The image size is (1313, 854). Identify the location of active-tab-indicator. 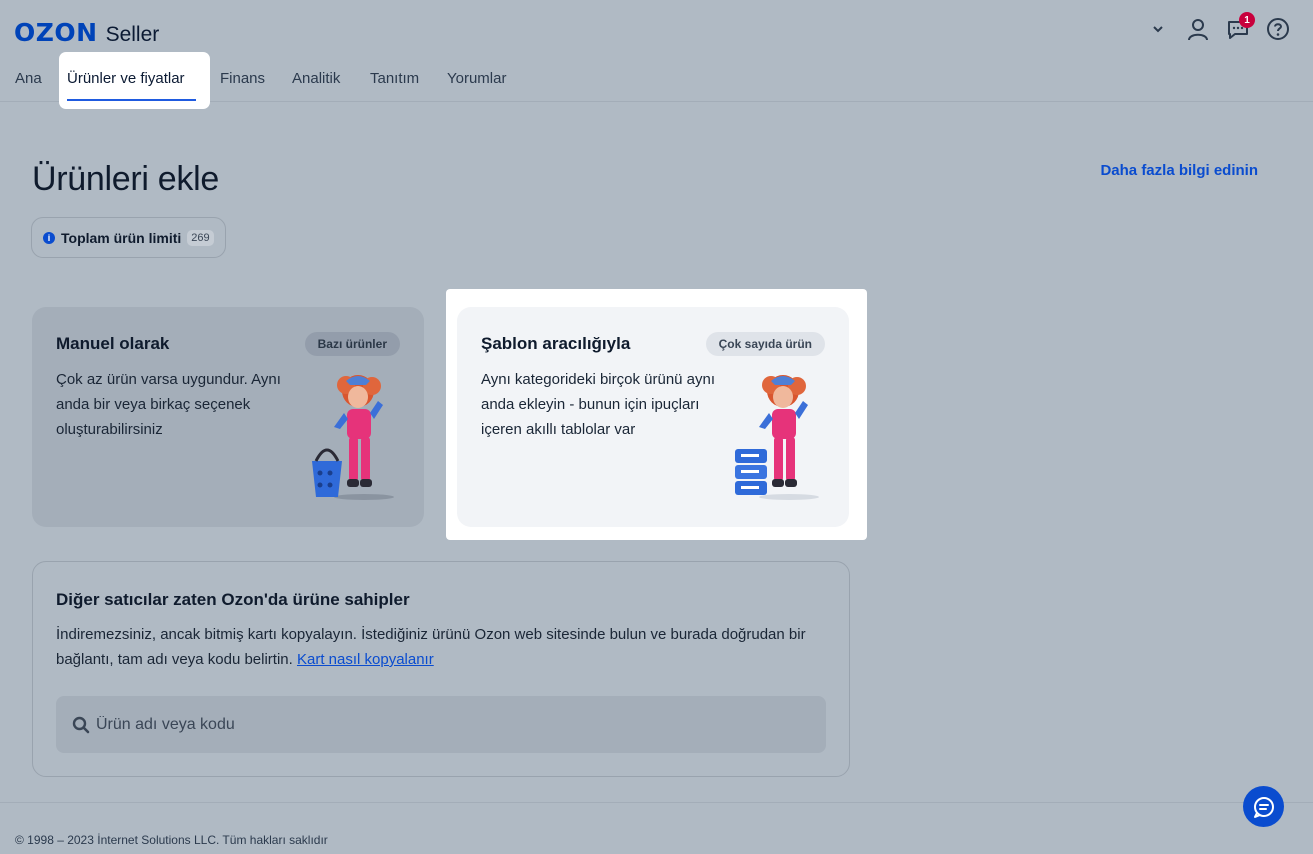
(131, 100).